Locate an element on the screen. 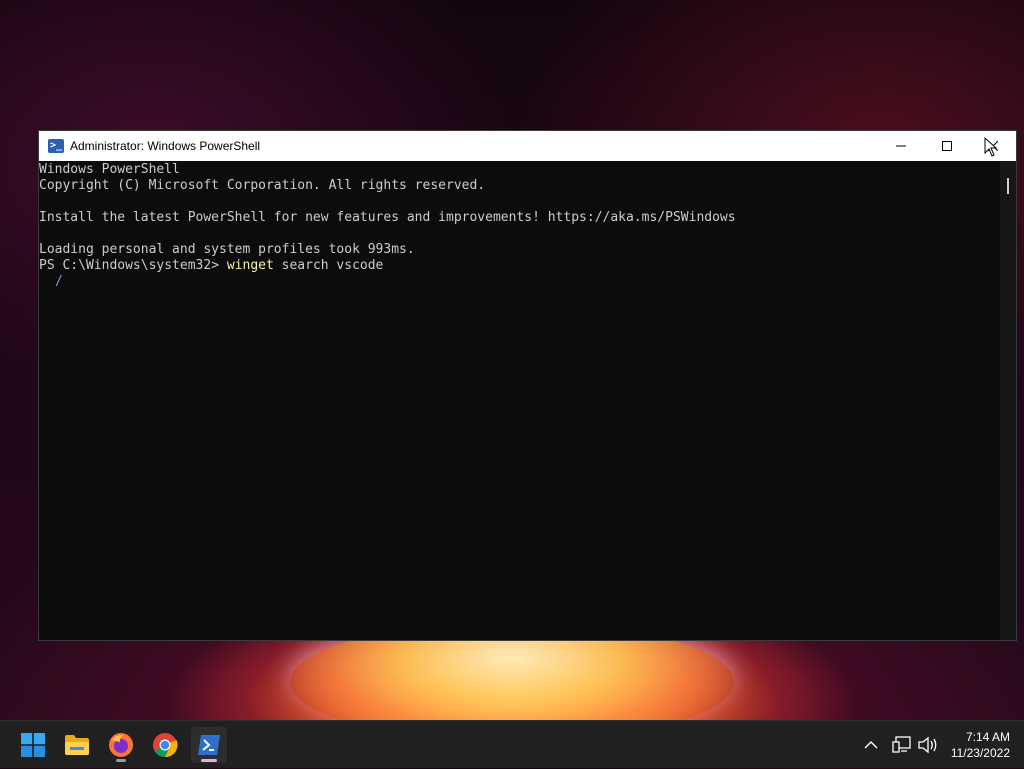  window-title: Administrator: Windows PowerShell is located at coordinates (165, 146).